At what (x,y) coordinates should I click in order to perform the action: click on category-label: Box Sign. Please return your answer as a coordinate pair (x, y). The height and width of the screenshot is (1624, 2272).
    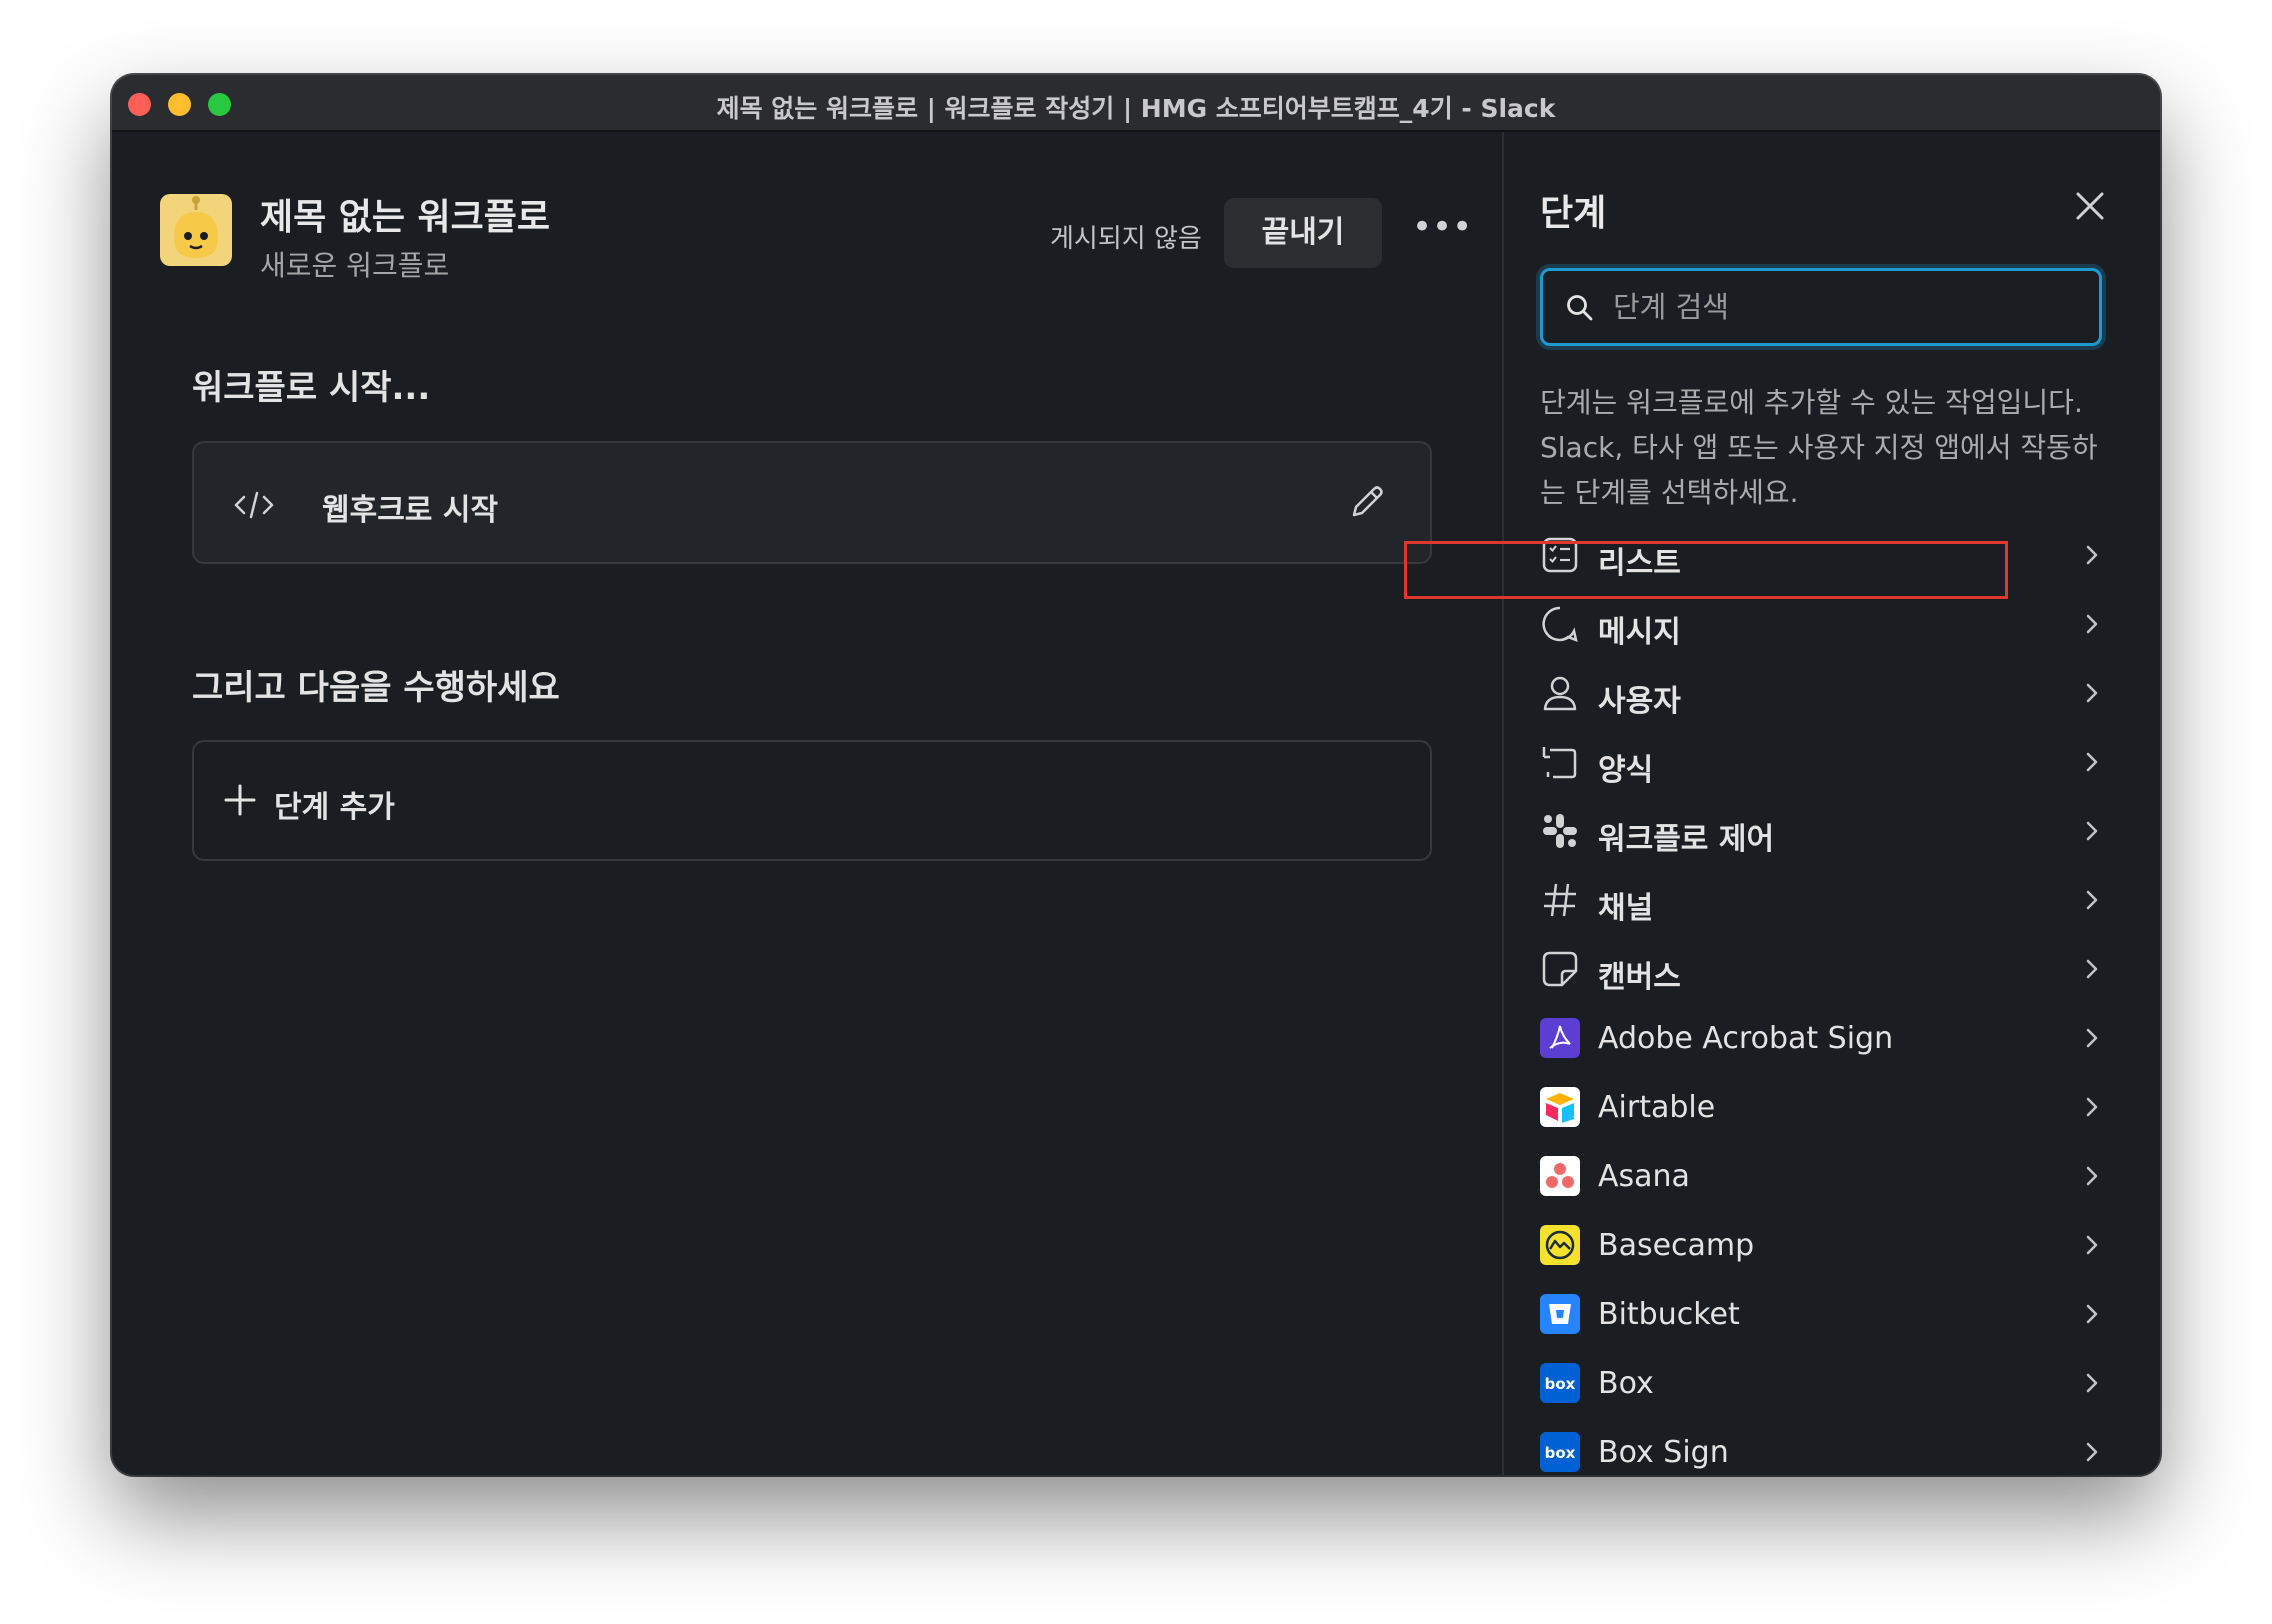
    Looking at the image, I should click on (1663, 1452).